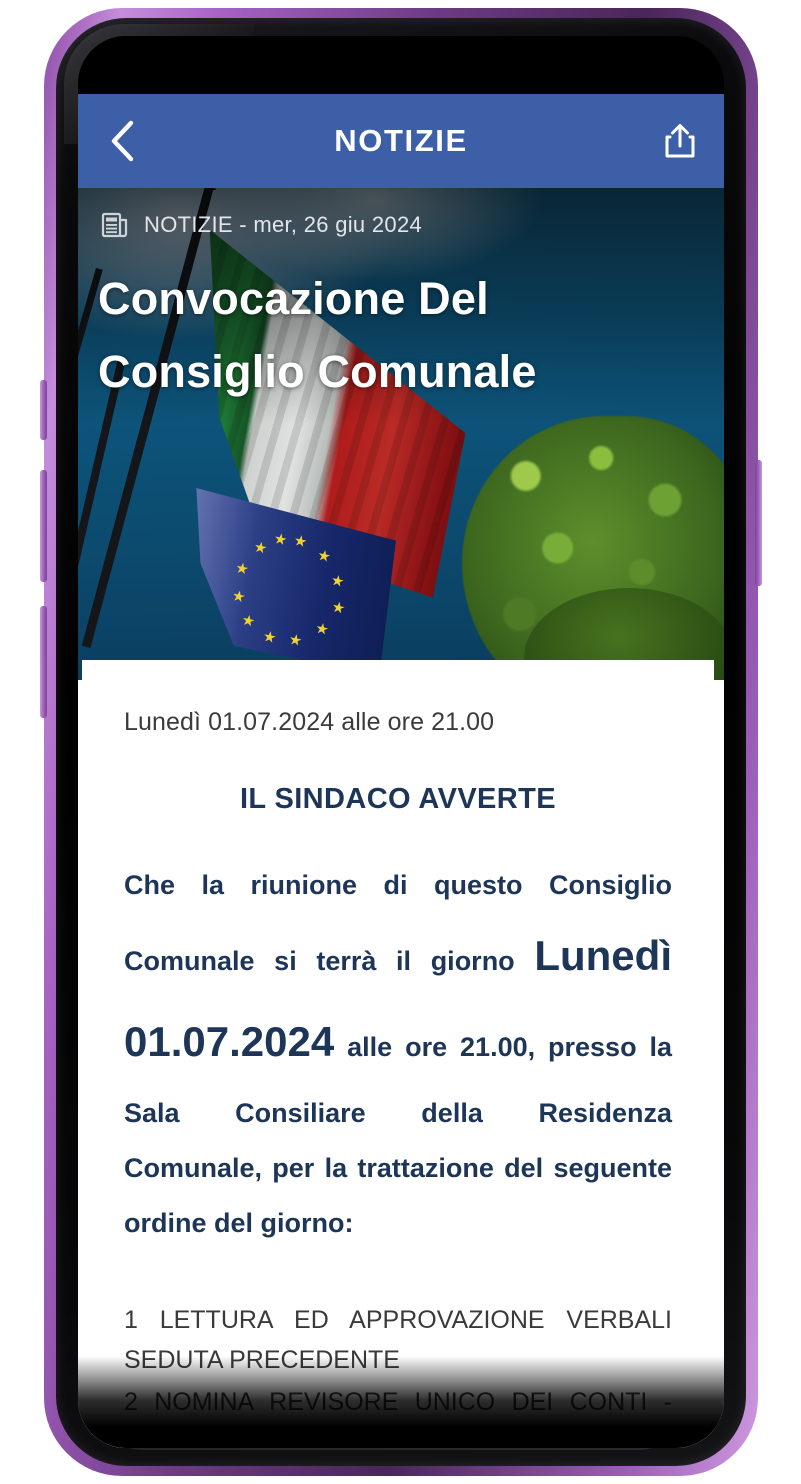 The height and width of the screenshot is (1484, 801). What do you see at coordinates (309, 722) in the screenshot?
I see `article-event-datetime: Lunedì 01.07.2024 alle ore 21.00` at bounding box center [309, 722].